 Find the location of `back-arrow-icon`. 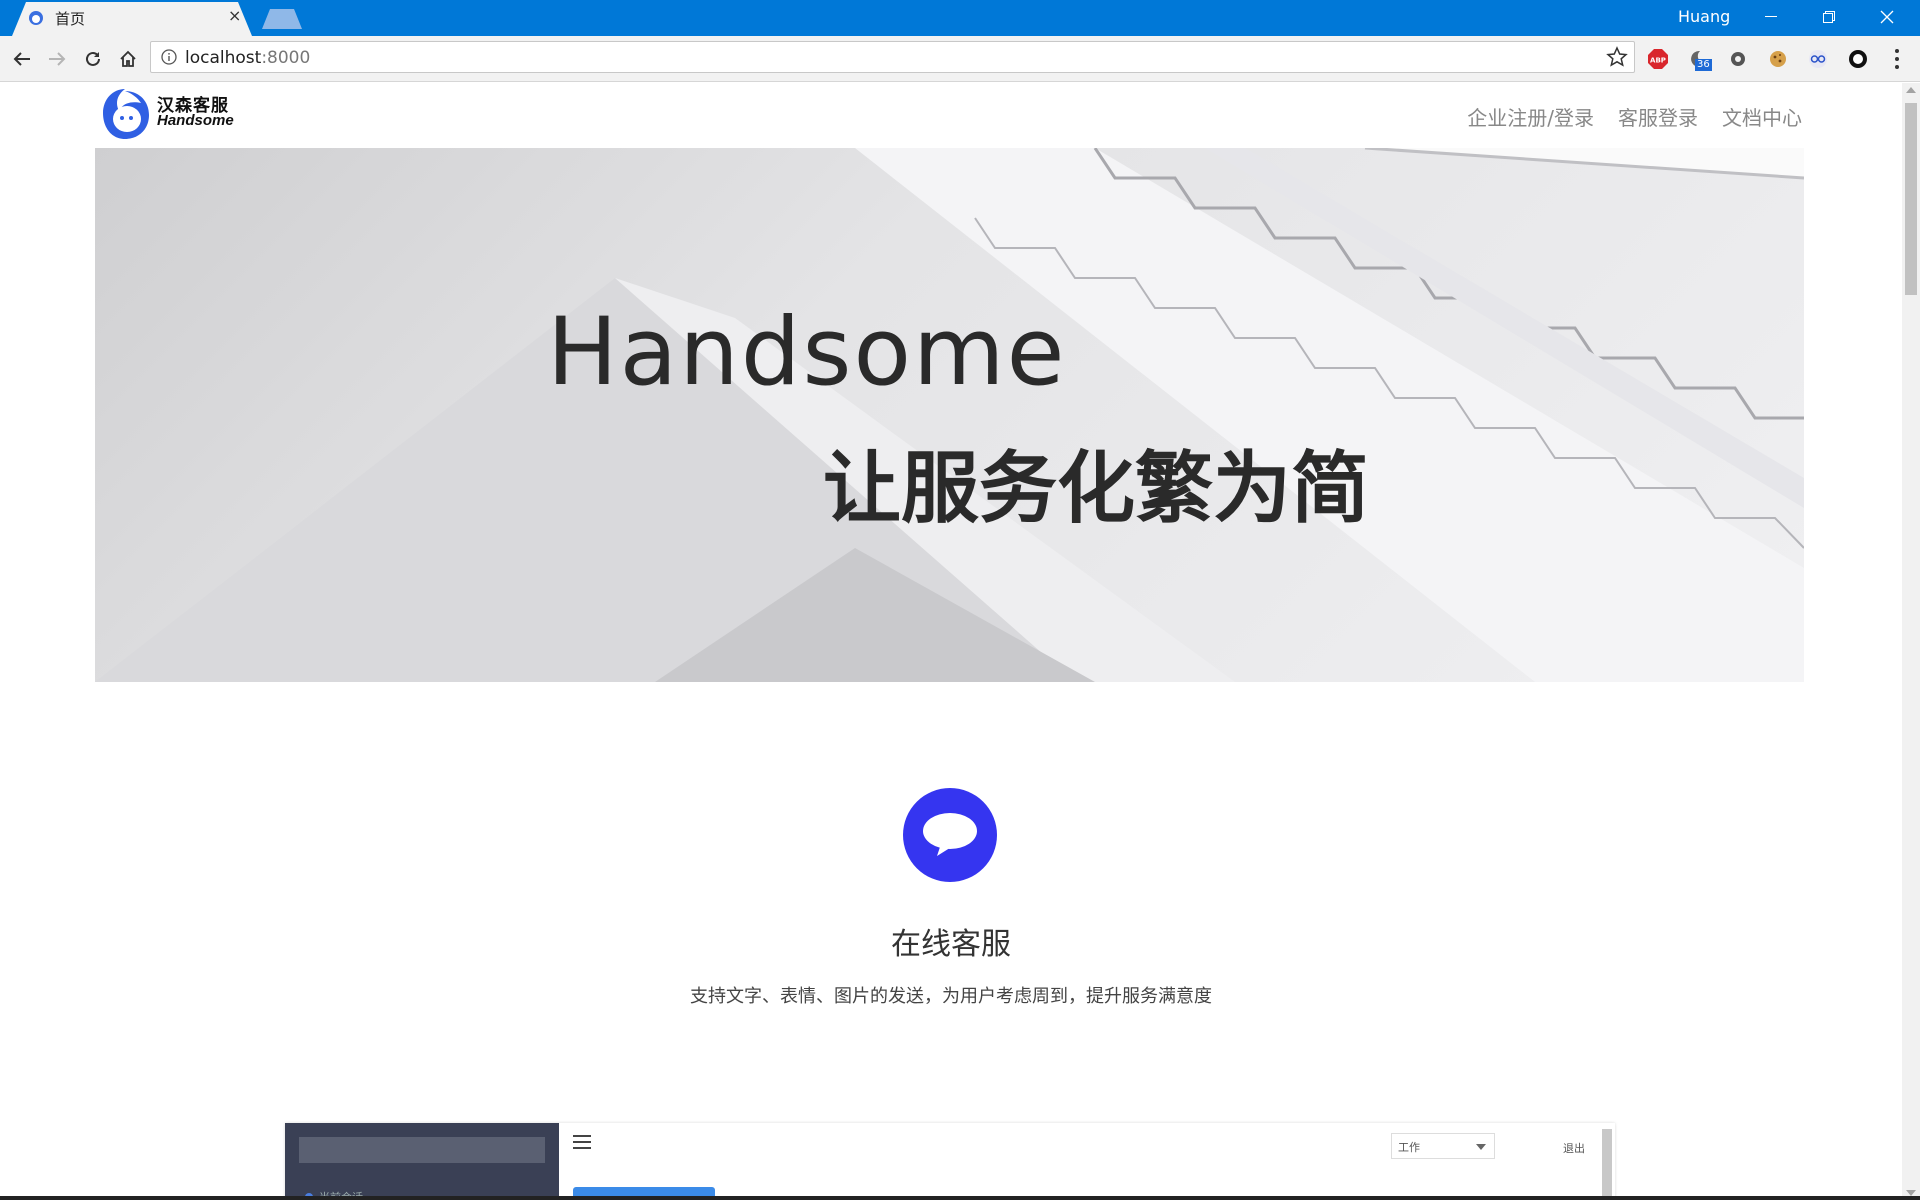

back-arrow-icon is located at coordinates (22, 59).